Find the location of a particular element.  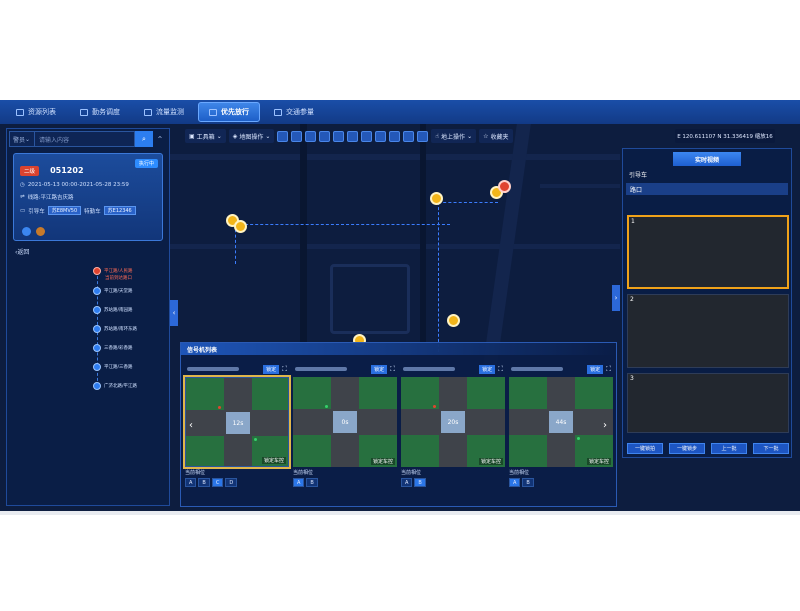

phase-c: C is located at coordinates (217, 482).